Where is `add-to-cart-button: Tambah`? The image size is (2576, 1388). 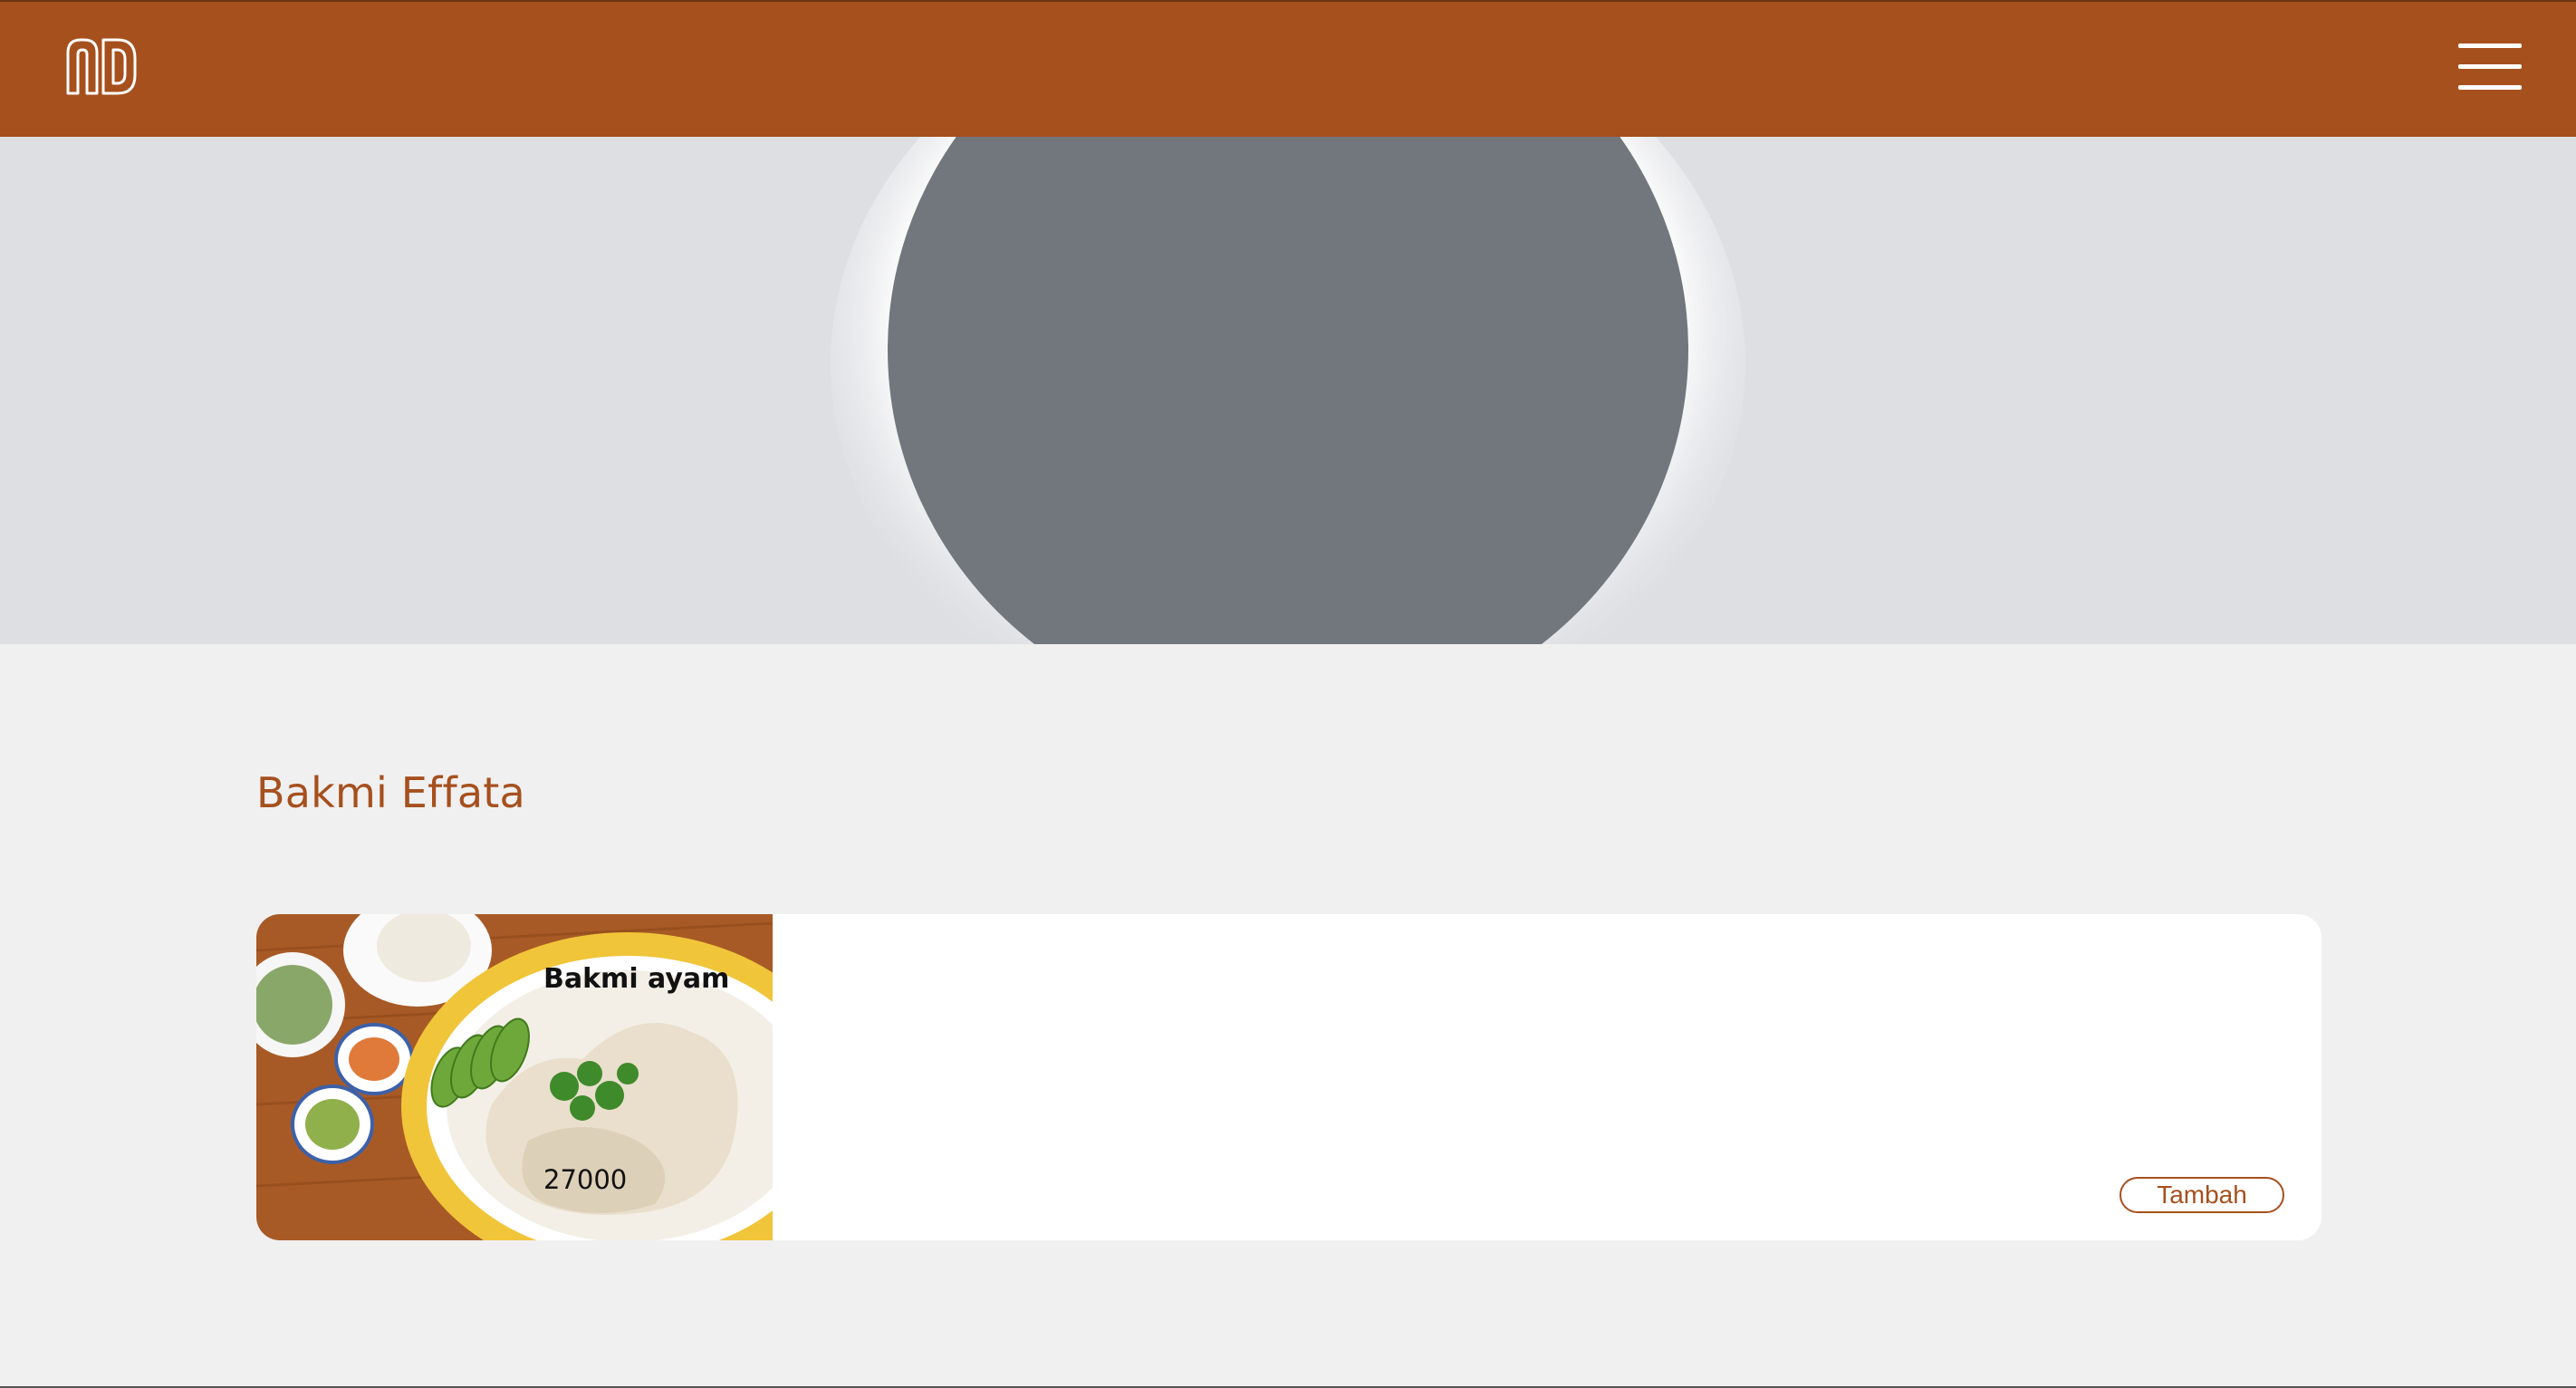
add-to-cart-button: Tambah is located at coordinates (2201, 1195).